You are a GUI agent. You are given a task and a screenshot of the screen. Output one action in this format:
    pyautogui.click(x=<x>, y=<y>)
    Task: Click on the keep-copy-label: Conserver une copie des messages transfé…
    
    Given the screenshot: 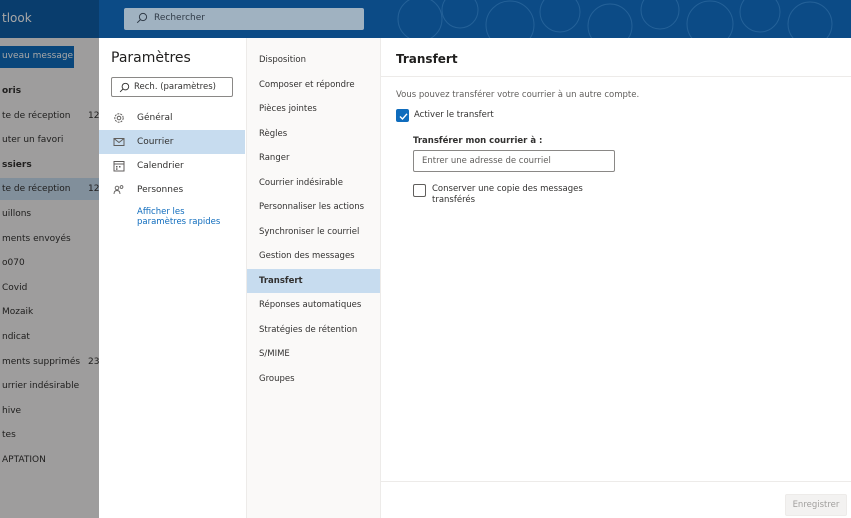 What is the action you would take?
    pyautogui.click(x=507, y=195)
    